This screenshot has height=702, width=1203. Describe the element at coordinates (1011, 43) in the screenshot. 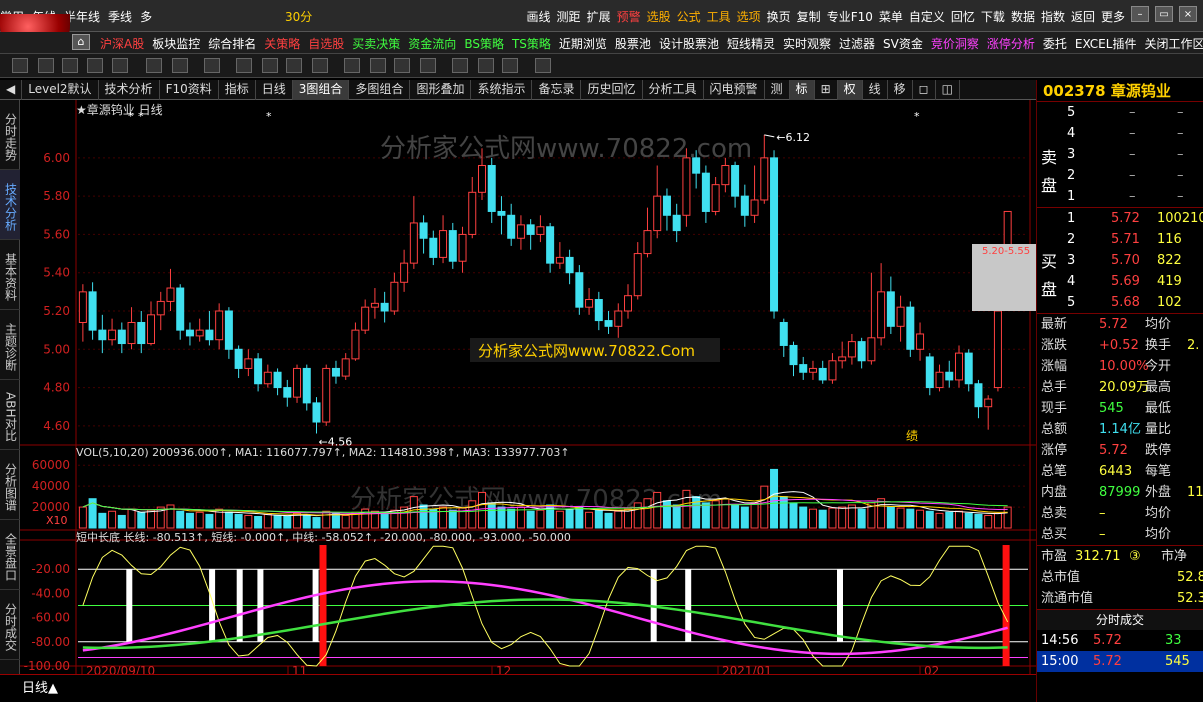

I see `nav-item-17: 涨停分析` at that location.